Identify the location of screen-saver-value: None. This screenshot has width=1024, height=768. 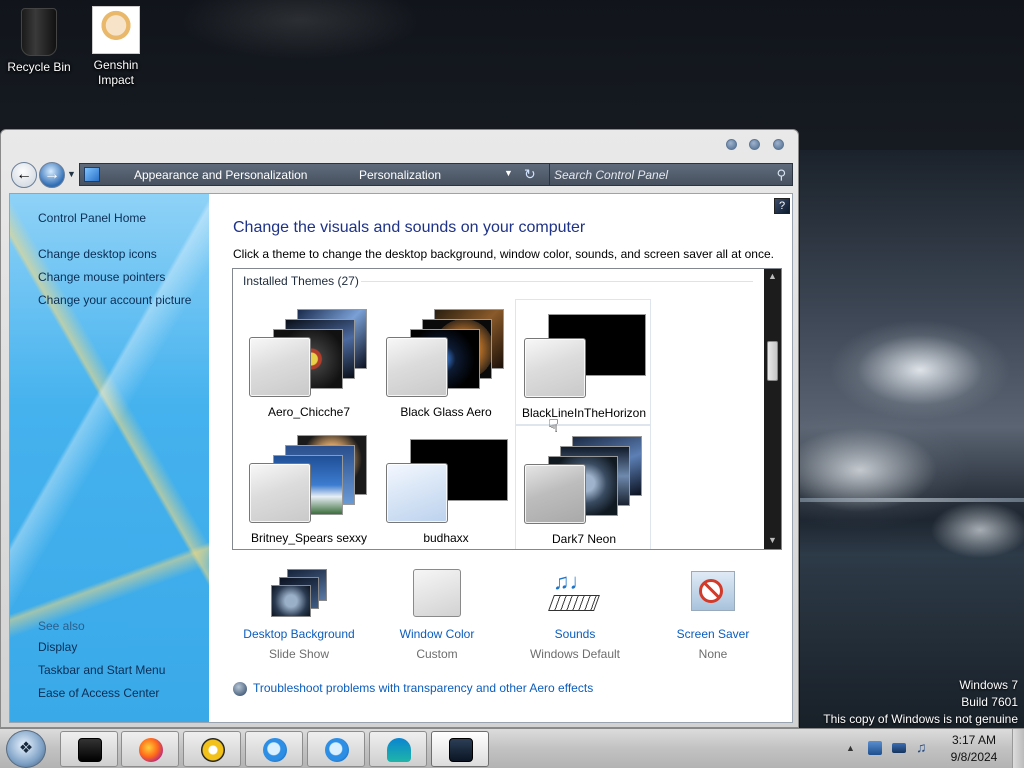
(713, 654).